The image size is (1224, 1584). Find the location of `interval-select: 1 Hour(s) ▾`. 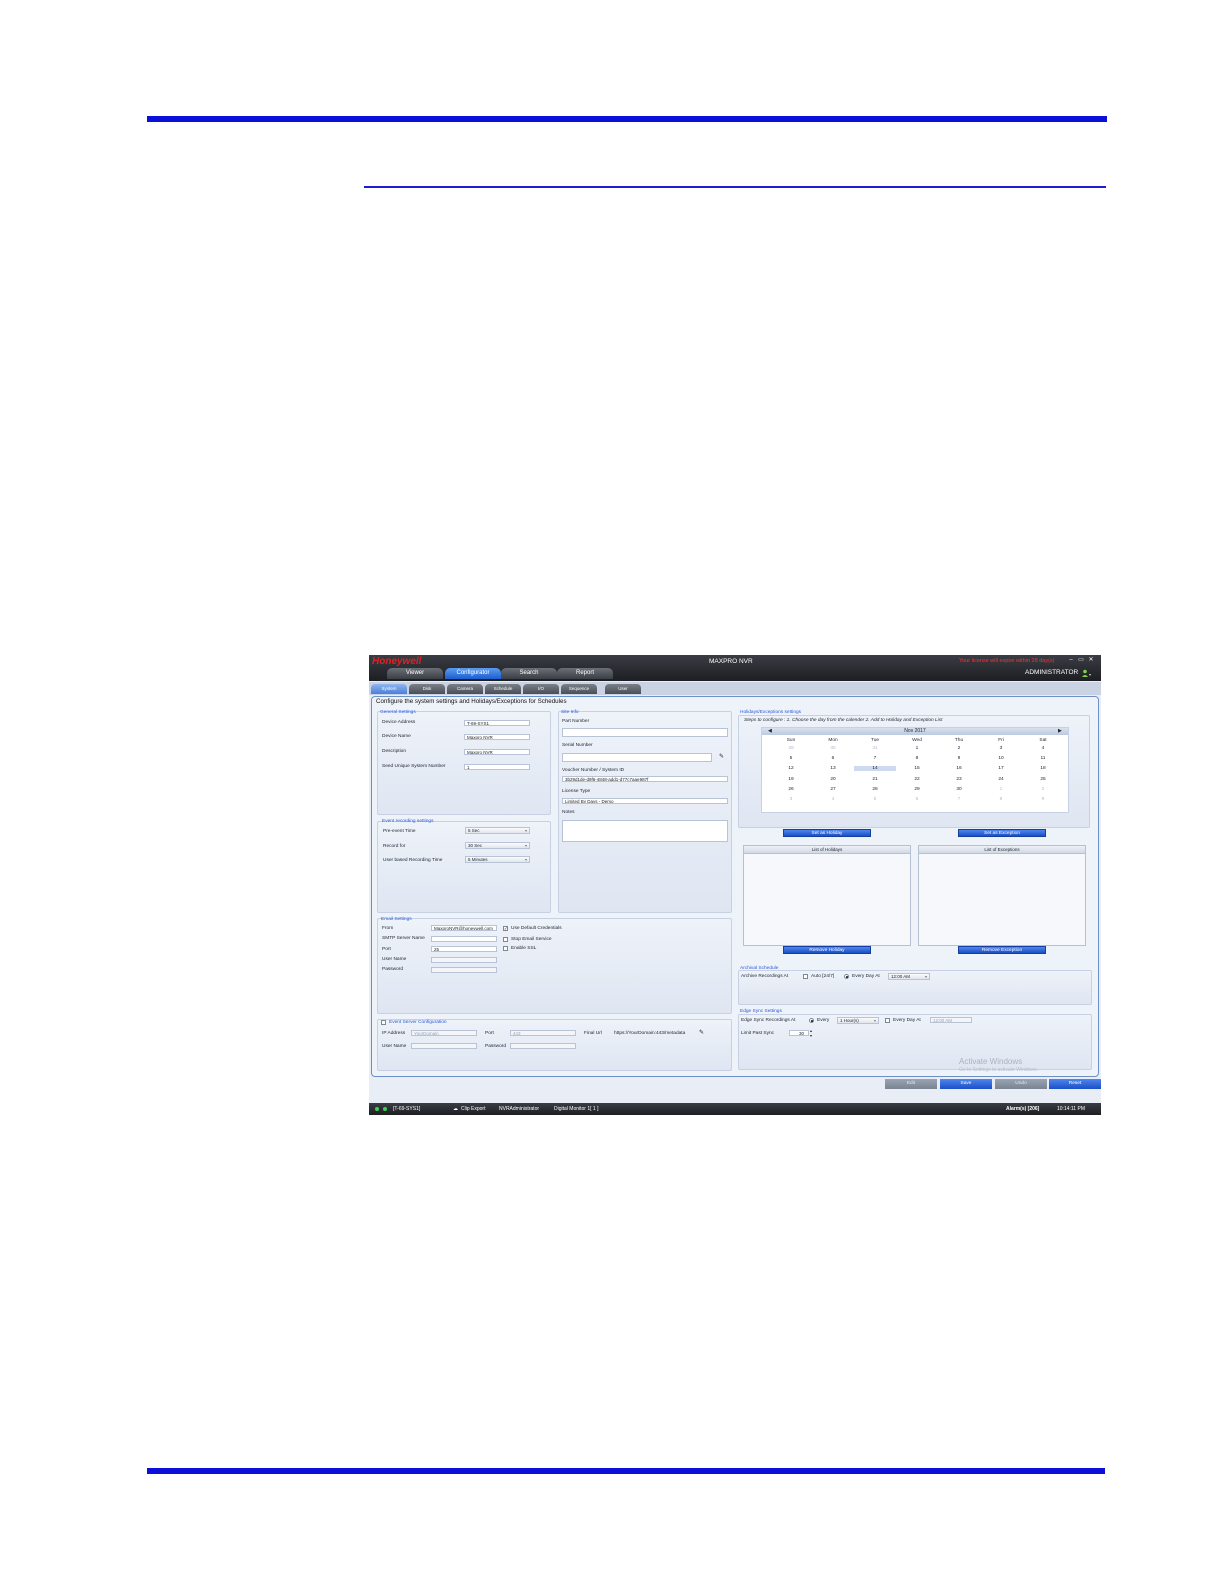

interval-select: 1 Hour(s) ▾ is located at coordinates (858, 1020).